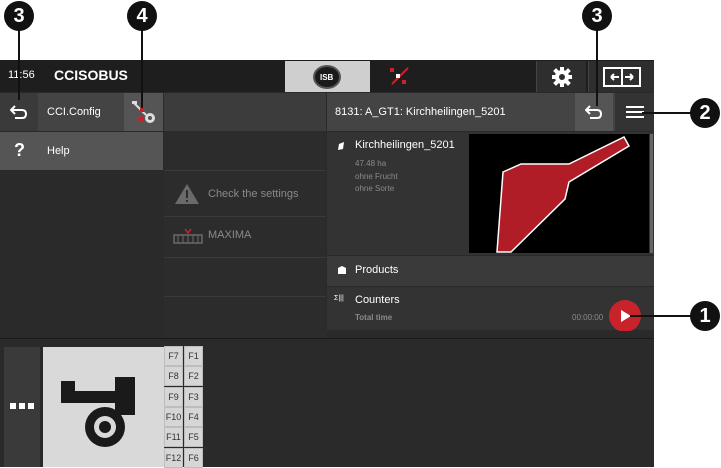  What do you see at coordinates (339, 298) in the screenshot?
I see `counters-icon: Σ|||` at bounding box center [339, 298].